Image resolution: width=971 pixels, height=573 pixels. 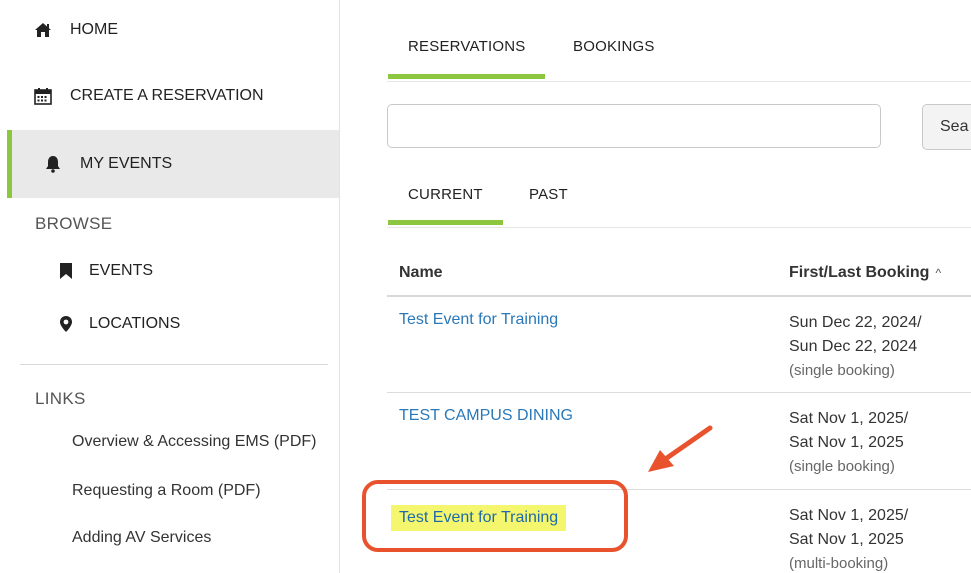 I want to click on booking-type: (multi-booking), so click(x=839, y=563).